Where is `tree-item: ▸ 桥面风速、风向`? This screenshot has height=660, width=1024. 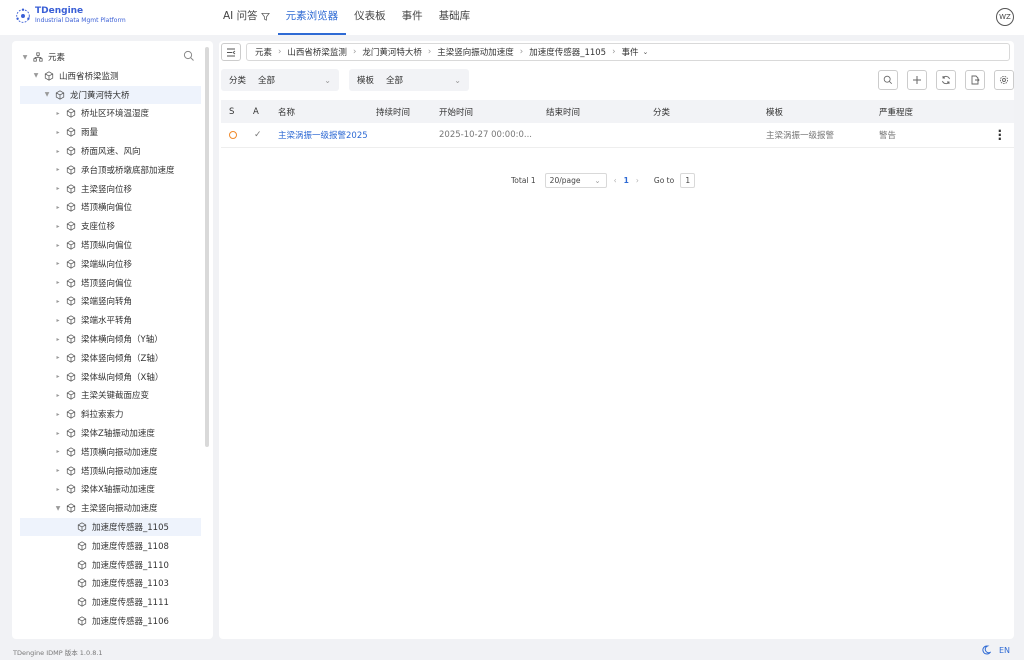 tree-item: ▸ 桥面风速、风向 is located at coordinates (80, 151).